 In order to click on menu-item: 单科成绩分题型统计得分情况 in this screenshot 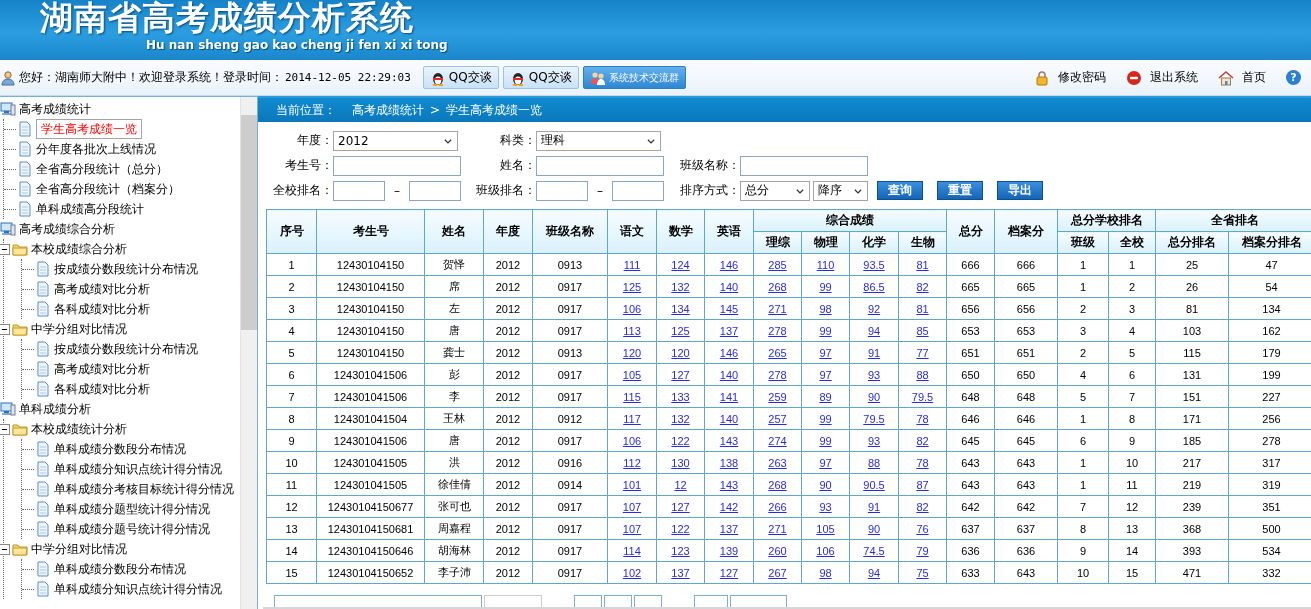, I will do `click(132, 509)`.